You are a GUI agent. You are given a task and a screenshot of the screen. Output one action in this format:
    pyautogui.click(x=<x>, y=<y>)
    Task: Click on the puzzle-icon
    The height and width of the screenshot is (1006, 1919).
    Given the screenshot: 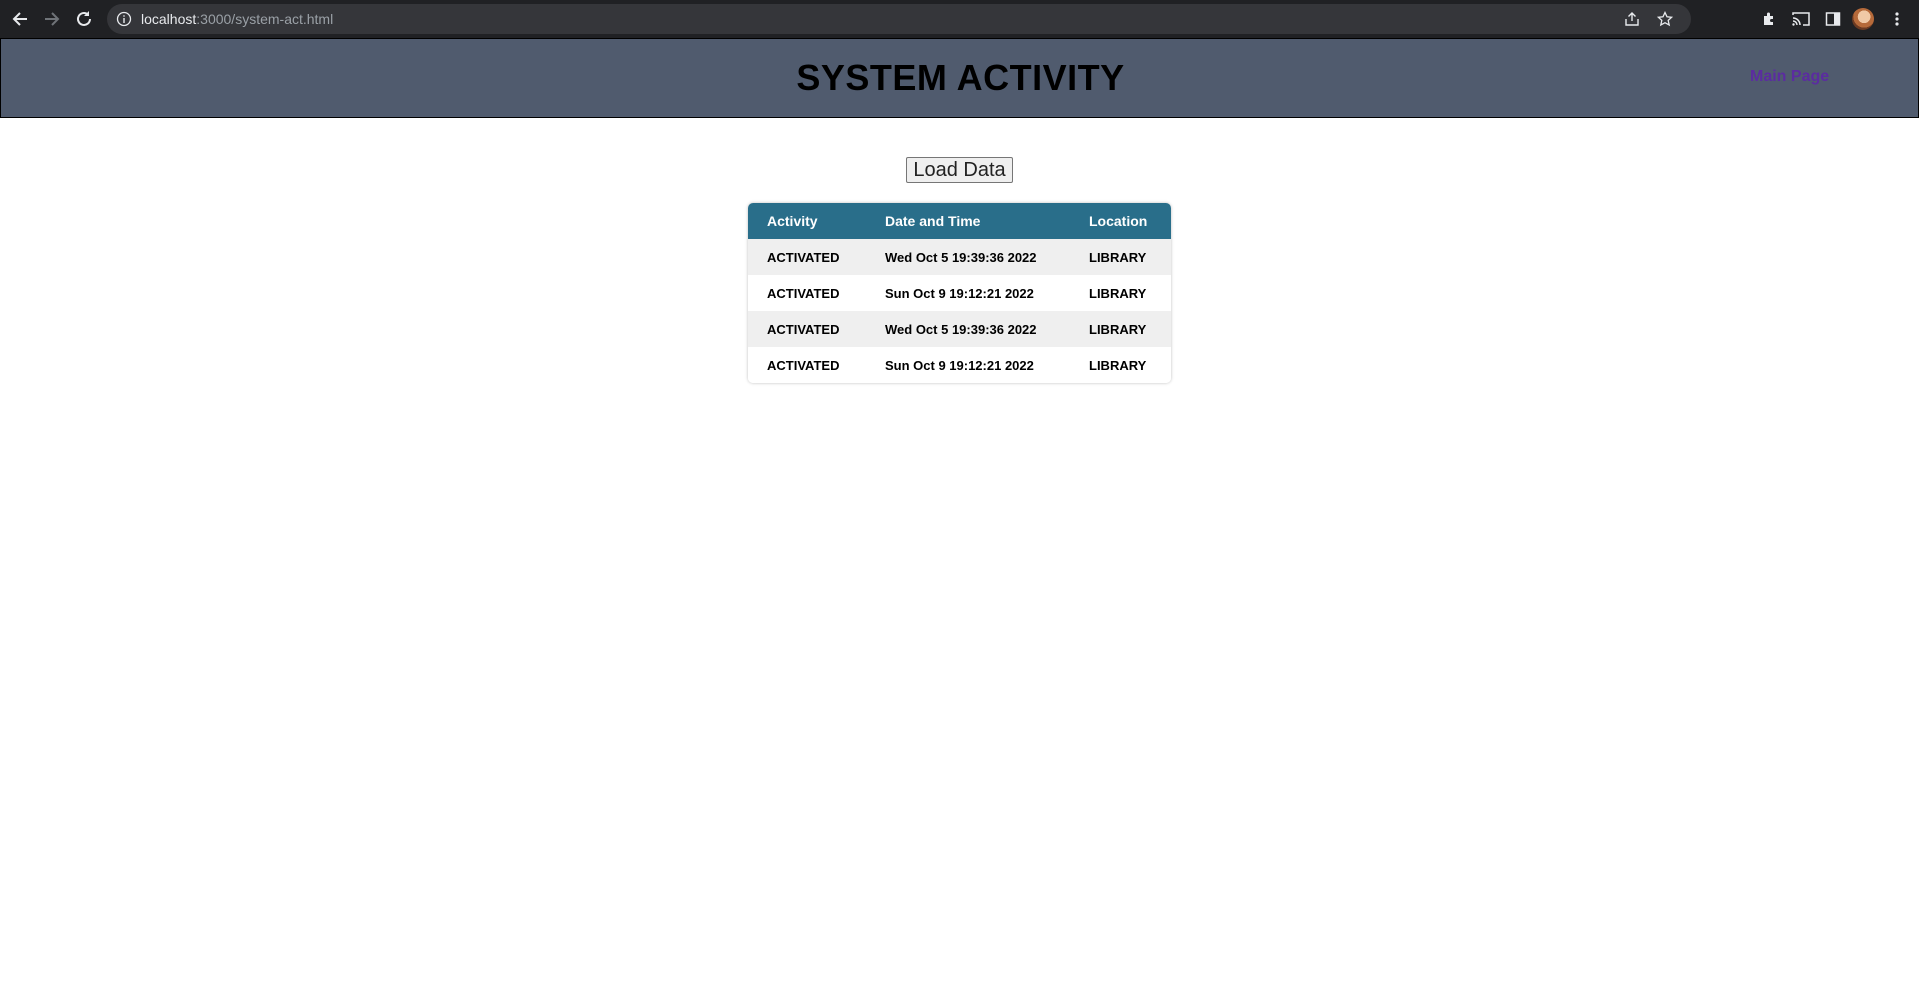 What is the action you would take?
    pyautogui.click(x=1769, y=19)
    